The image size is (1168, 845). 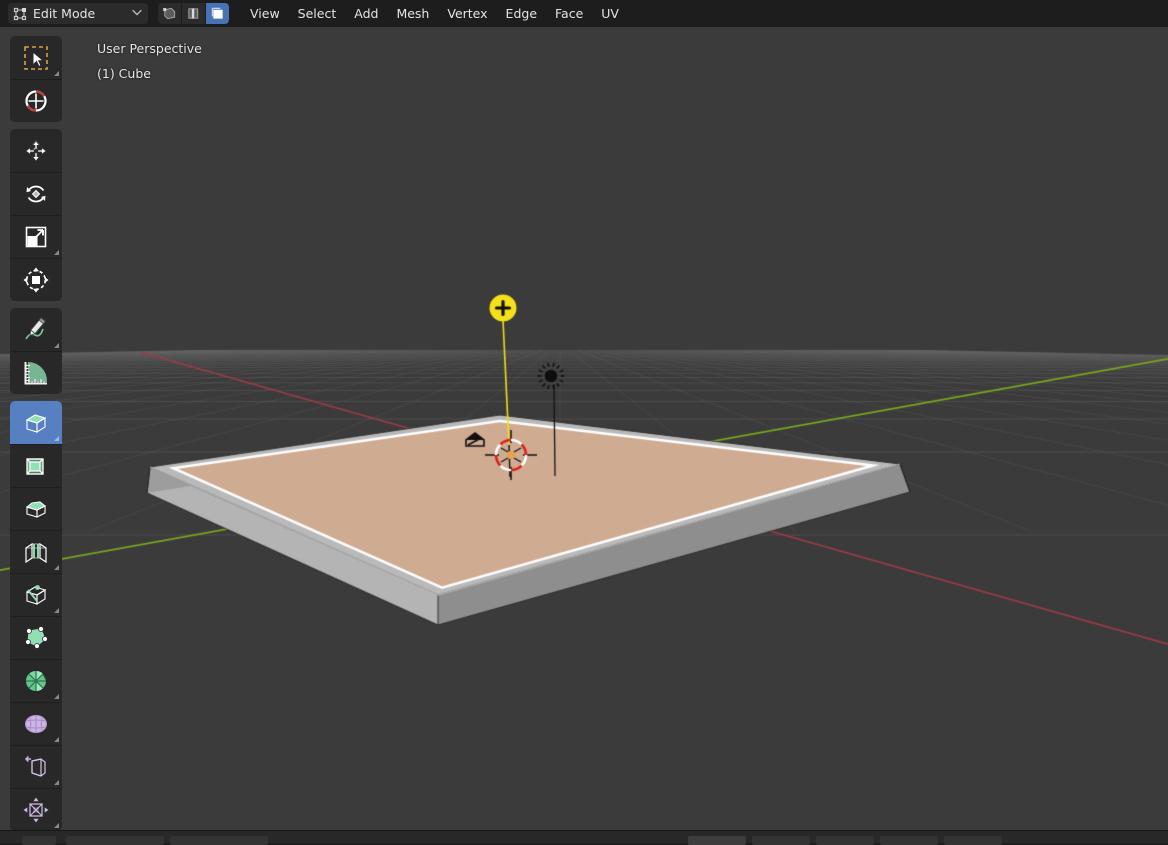 I want to click on chevron-down-icon, so click(x=137, y=14).